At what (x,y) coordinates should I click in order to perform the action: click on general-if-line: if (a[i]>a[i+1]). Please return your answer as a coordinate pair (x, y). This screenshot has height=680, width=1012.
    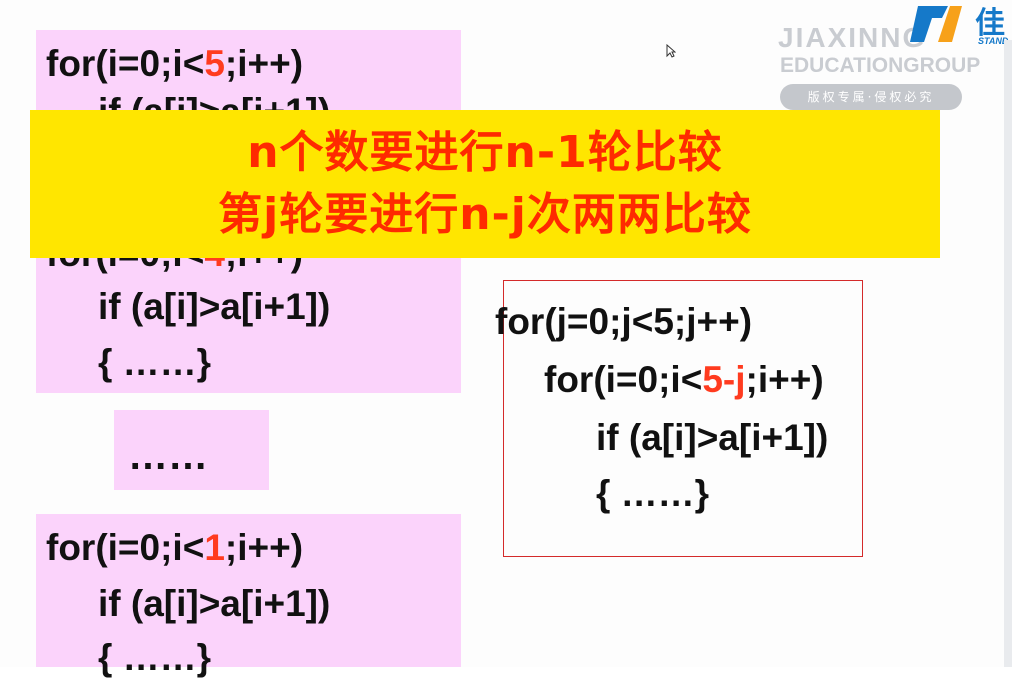
    Looking at the image, I should click on (712, 437).